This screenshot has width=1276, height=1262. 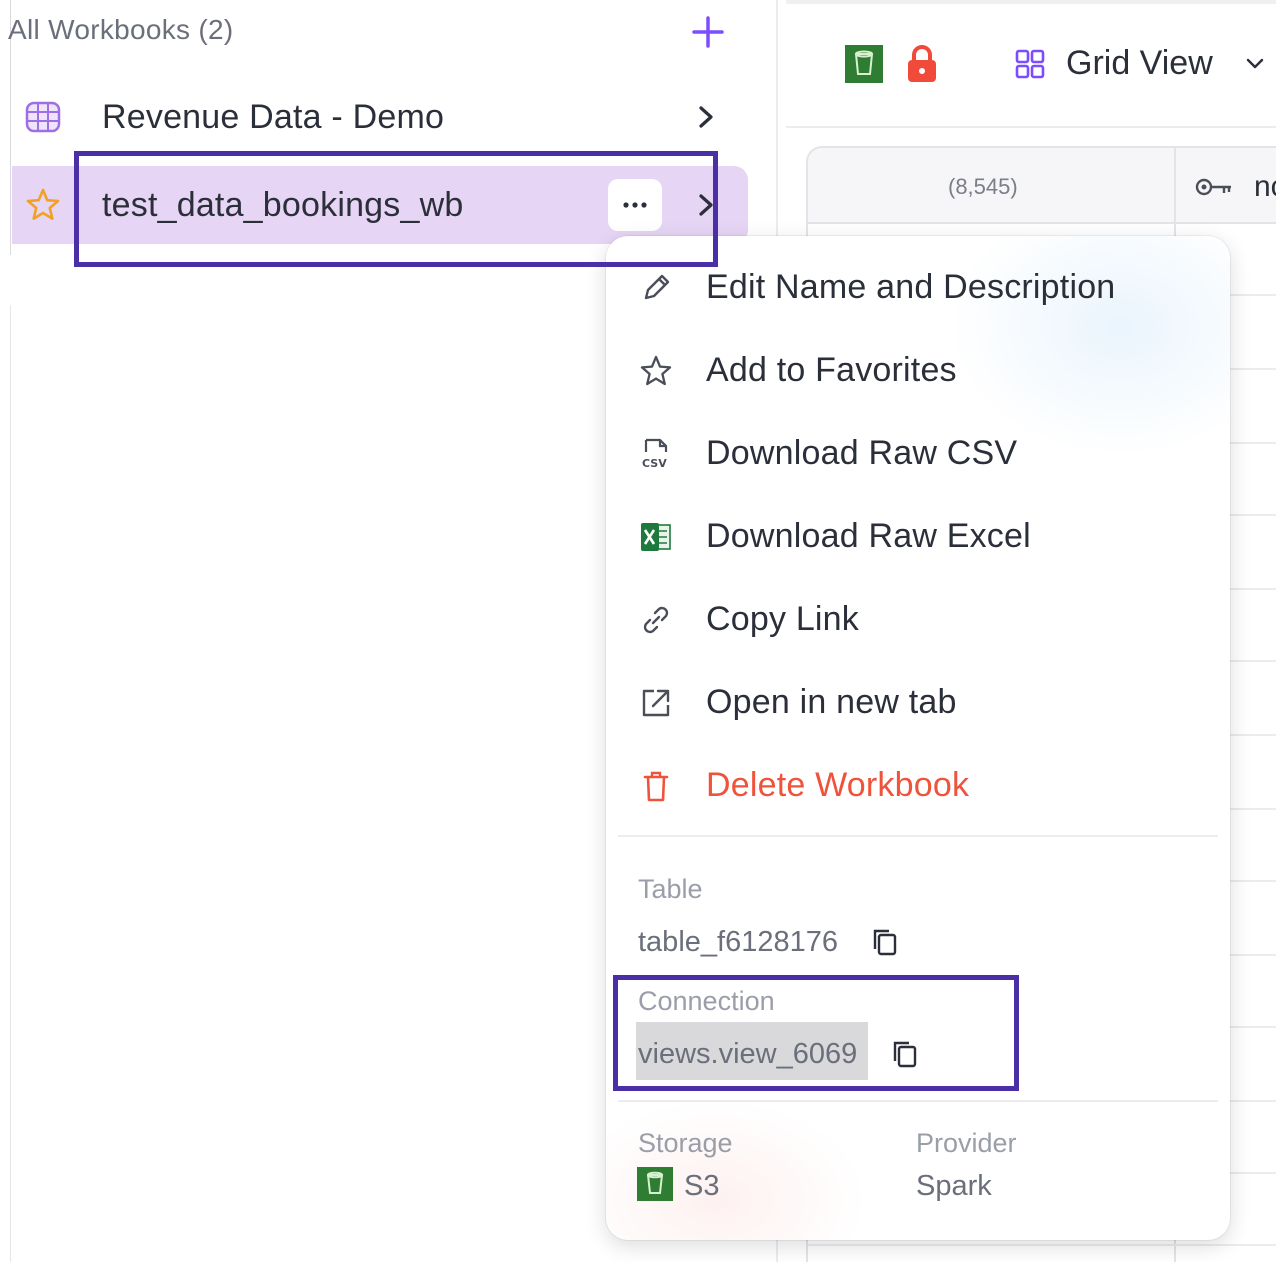 I want to click on provider-value: Spark, so click(x=954, y=1186).